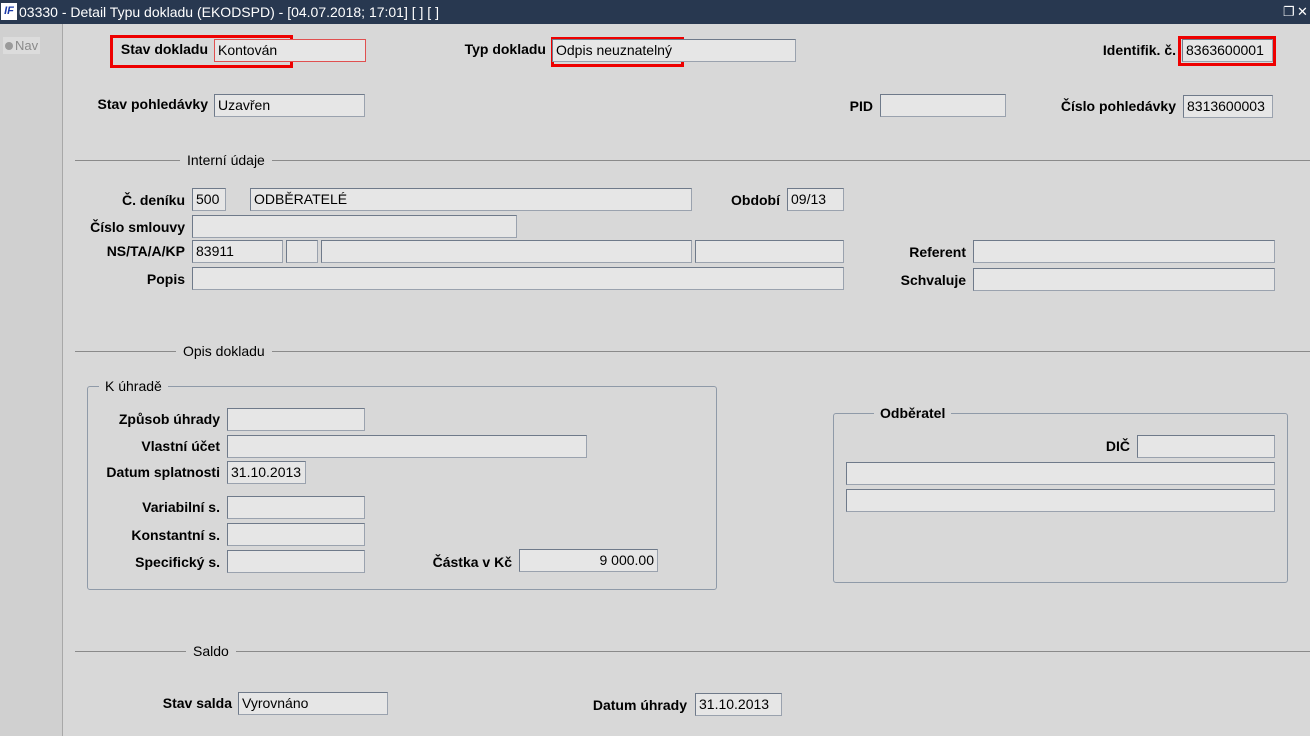  I want to click on vlastni-ucet-field, so click(407, 446).